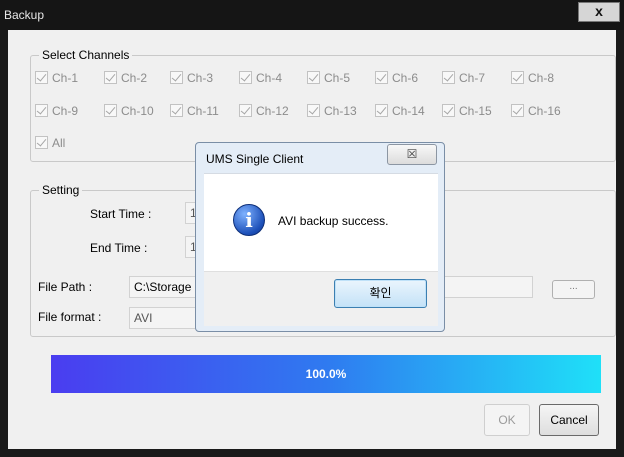  I want to click on checkbox-label: Ch-11, so click(203, 111).